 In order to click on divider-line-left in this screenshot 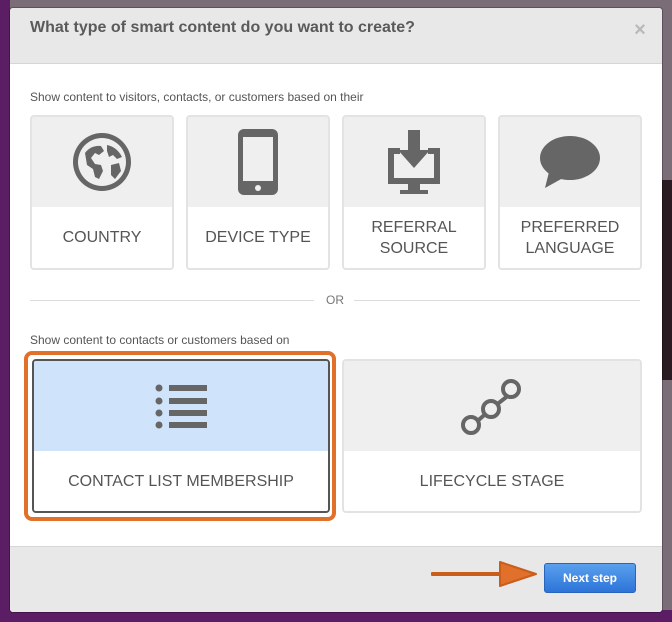, I will do `click(172, 300)`.